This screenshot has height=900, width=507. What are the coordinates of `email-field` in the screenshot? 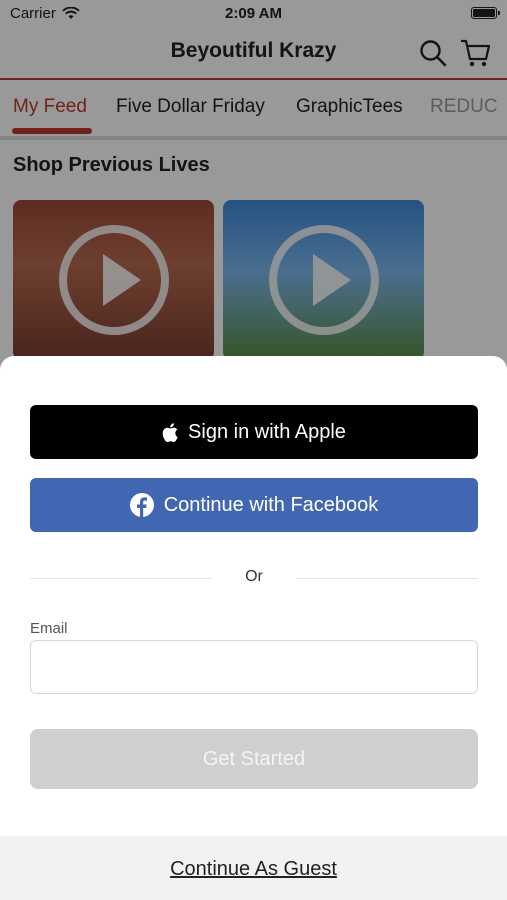 It's located at (254, 667).